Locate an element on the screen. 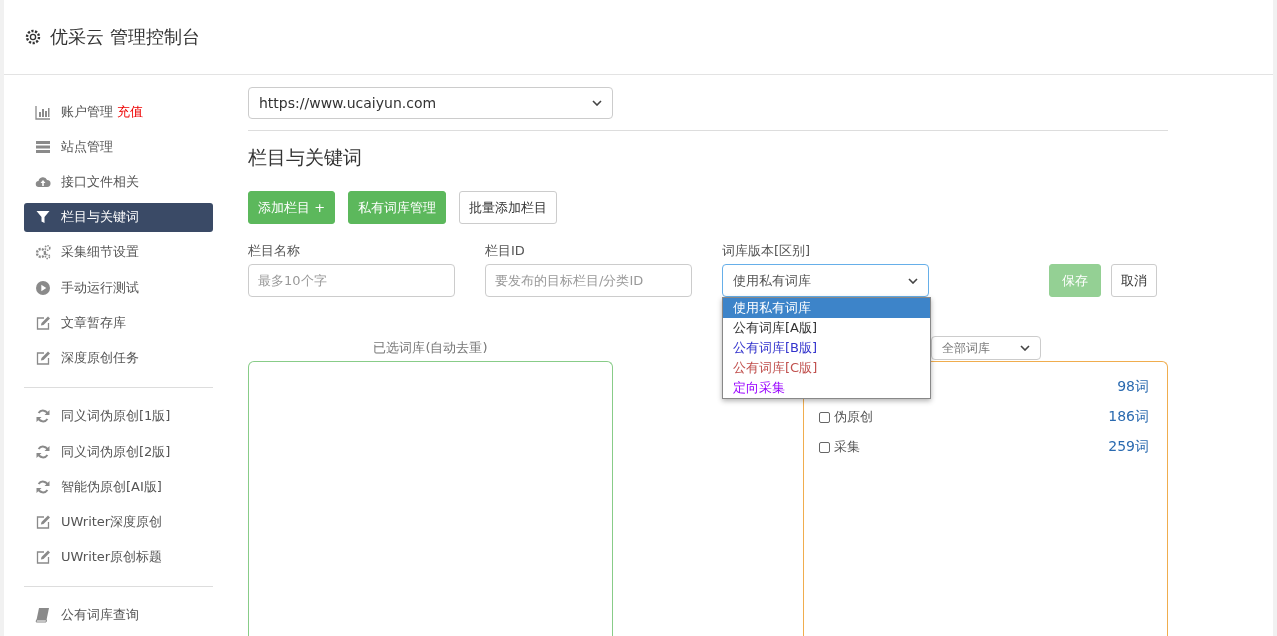  play-icon is located at coordinates (43, 287).